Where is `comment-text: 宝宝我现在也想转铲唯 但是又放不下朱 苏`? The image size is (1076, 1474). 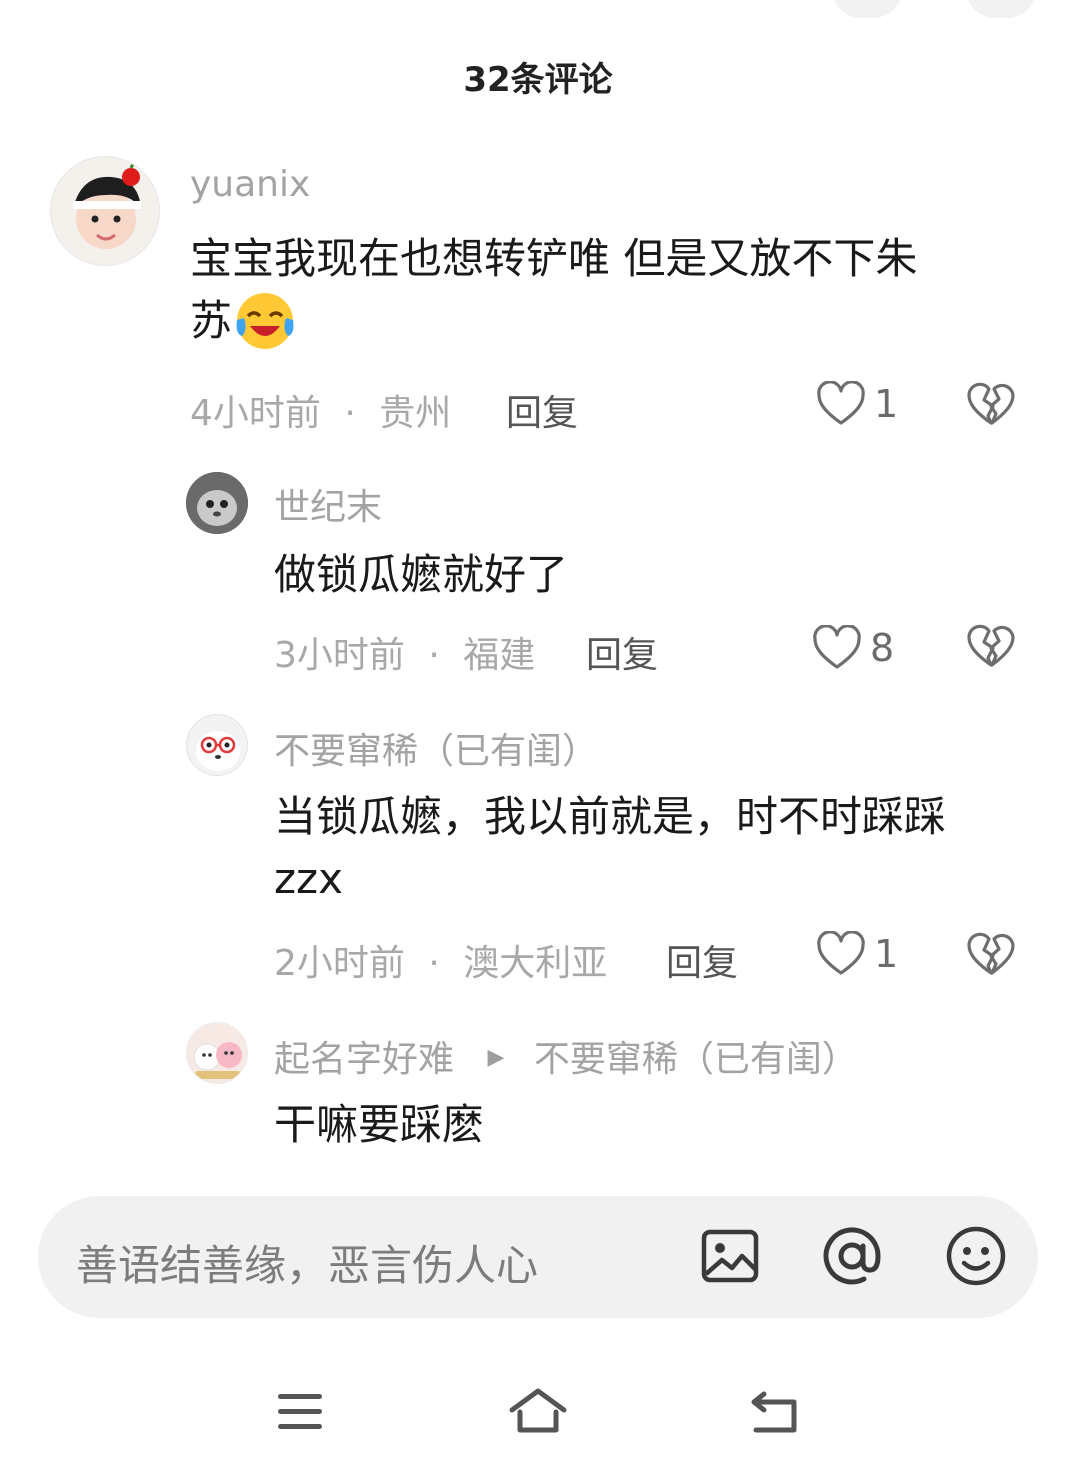 comment-text: 宝宝我现在也想转铲唯 但是又放不下朱 苏 is located at coordinates (600, 290).